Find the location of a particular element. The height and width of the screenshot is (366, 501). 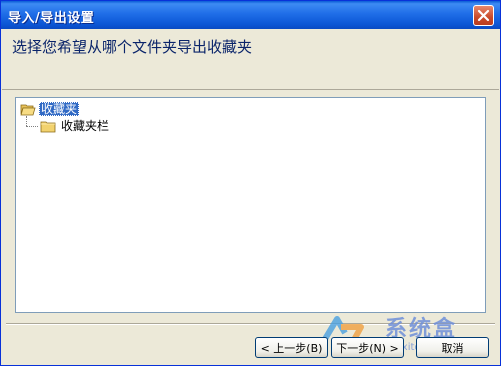

button-divider is located at coordinates (250, 324).